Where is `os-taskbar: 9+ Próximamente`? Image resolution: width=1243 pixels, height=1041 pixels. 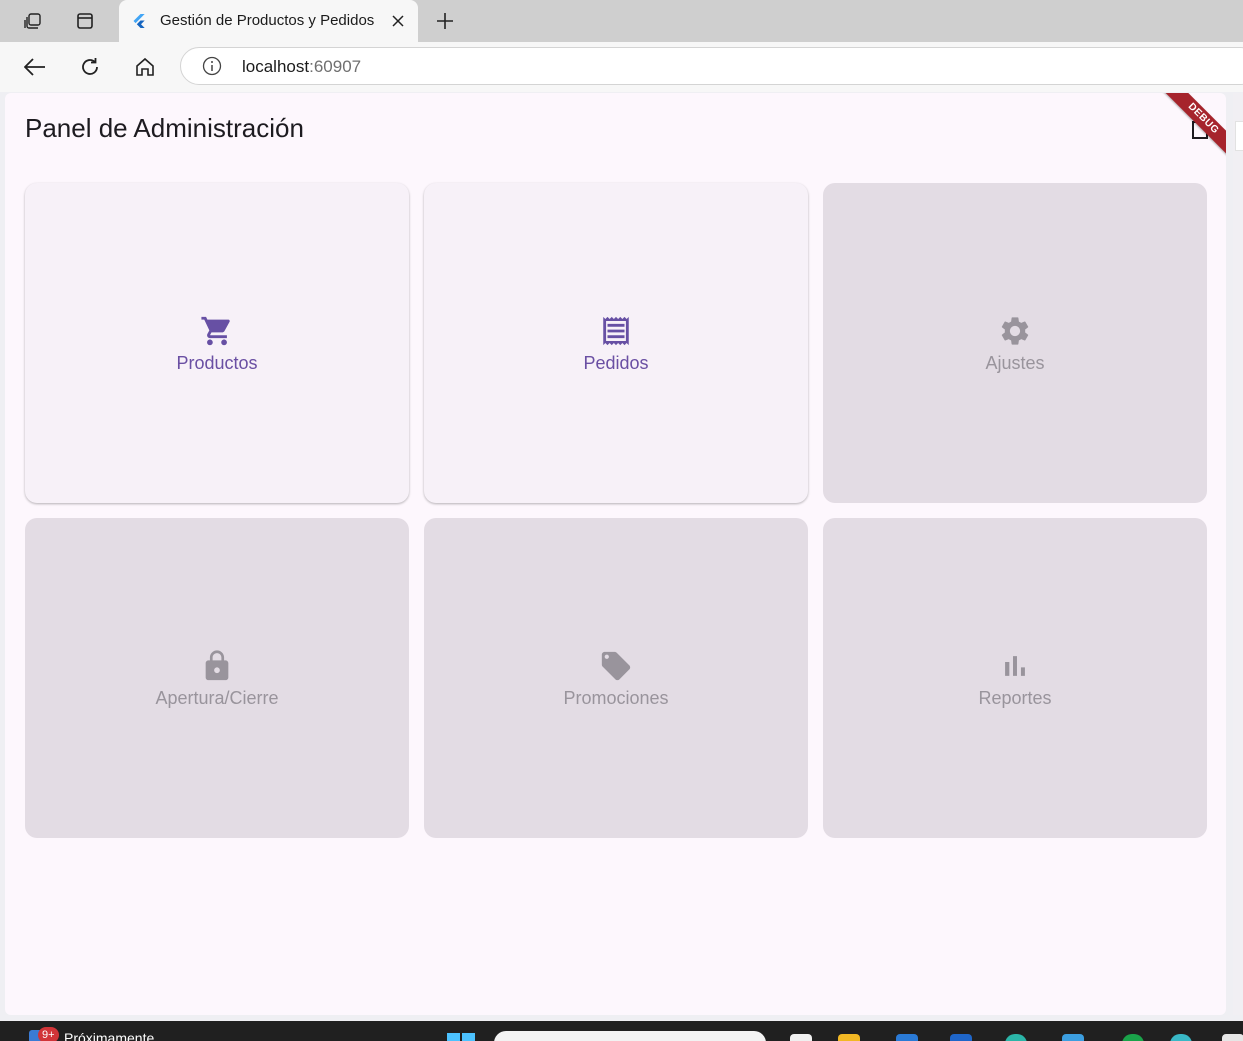
os-taskbar: 9+ Próximamente is located at coordinates (621, 1031).